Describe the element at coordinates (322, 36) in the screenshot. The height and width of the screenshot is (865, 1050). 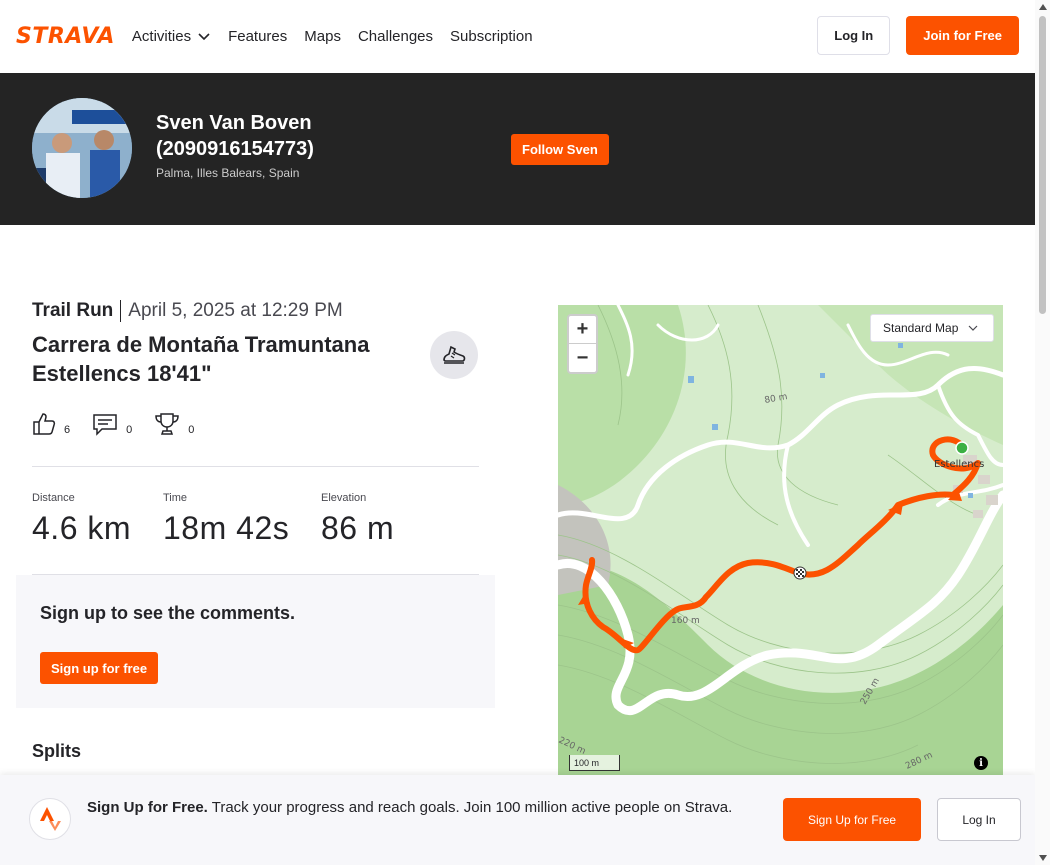
I see `nav-maps: Maps` at that location.